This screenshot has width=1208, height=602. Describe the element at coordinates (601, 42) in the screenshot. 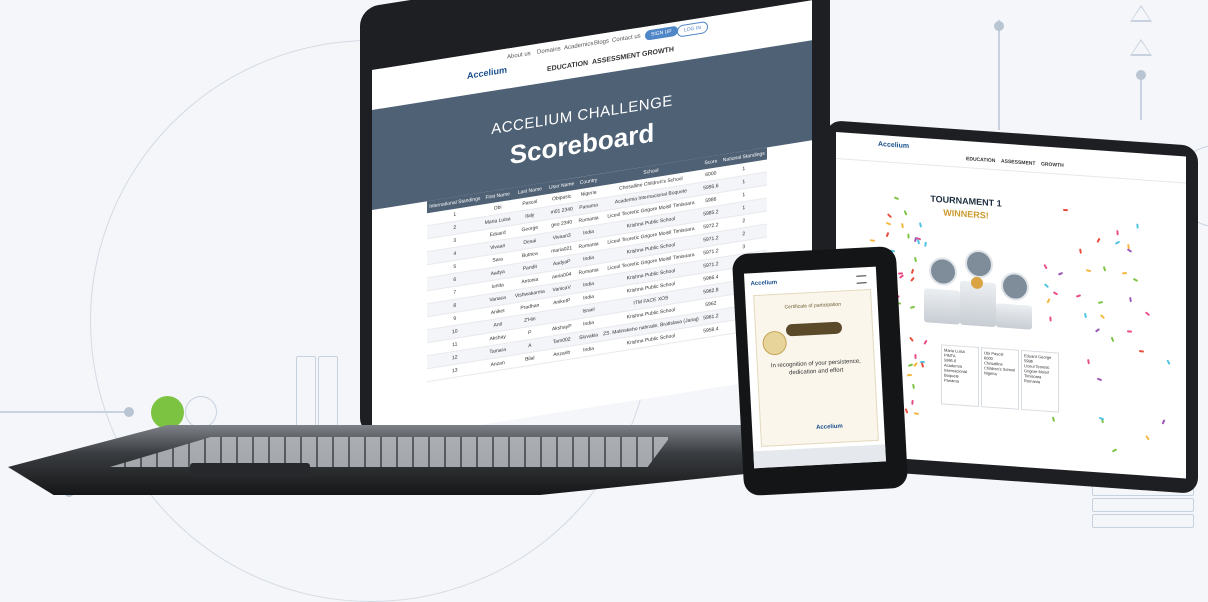

I see `nav-link-blogs: Blogs` at that location.